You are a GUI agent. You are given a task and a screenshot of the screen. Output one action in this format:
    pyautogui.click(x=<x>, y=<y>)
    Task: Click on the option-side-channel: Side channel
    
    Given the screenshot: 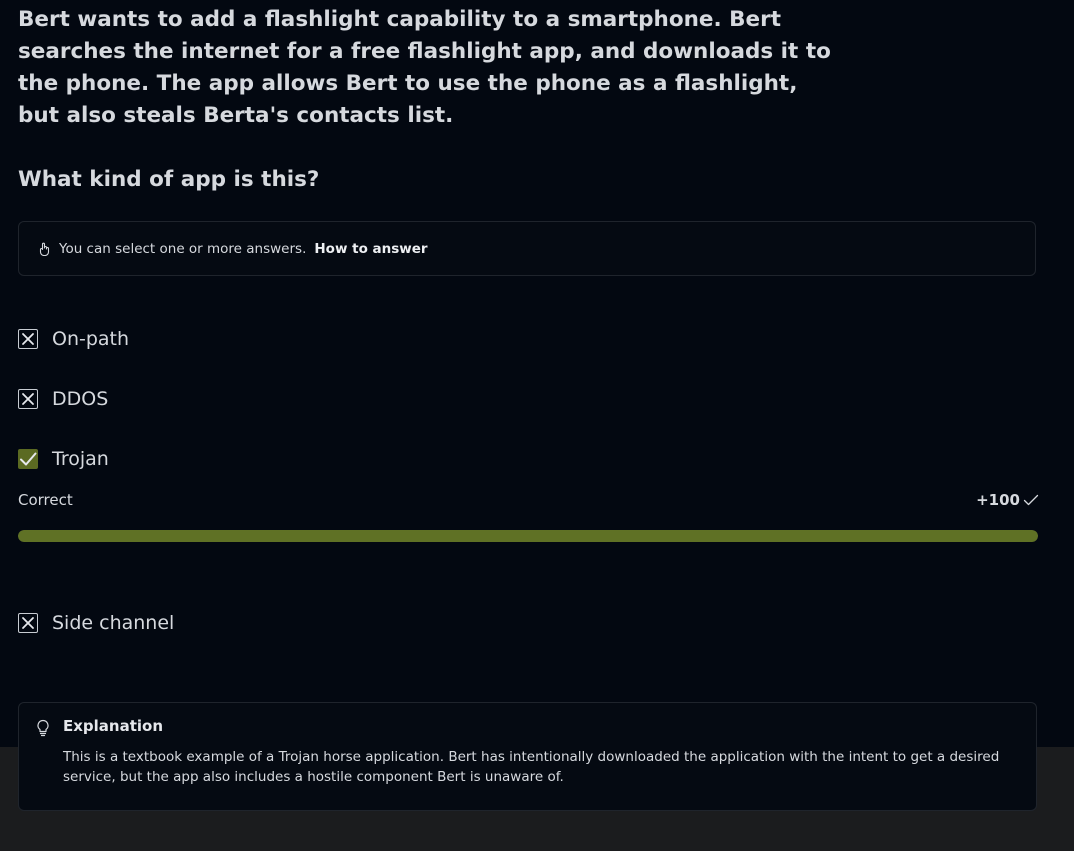 What is the action you would take?
    pyautogui.click(x=96, y=623)
    